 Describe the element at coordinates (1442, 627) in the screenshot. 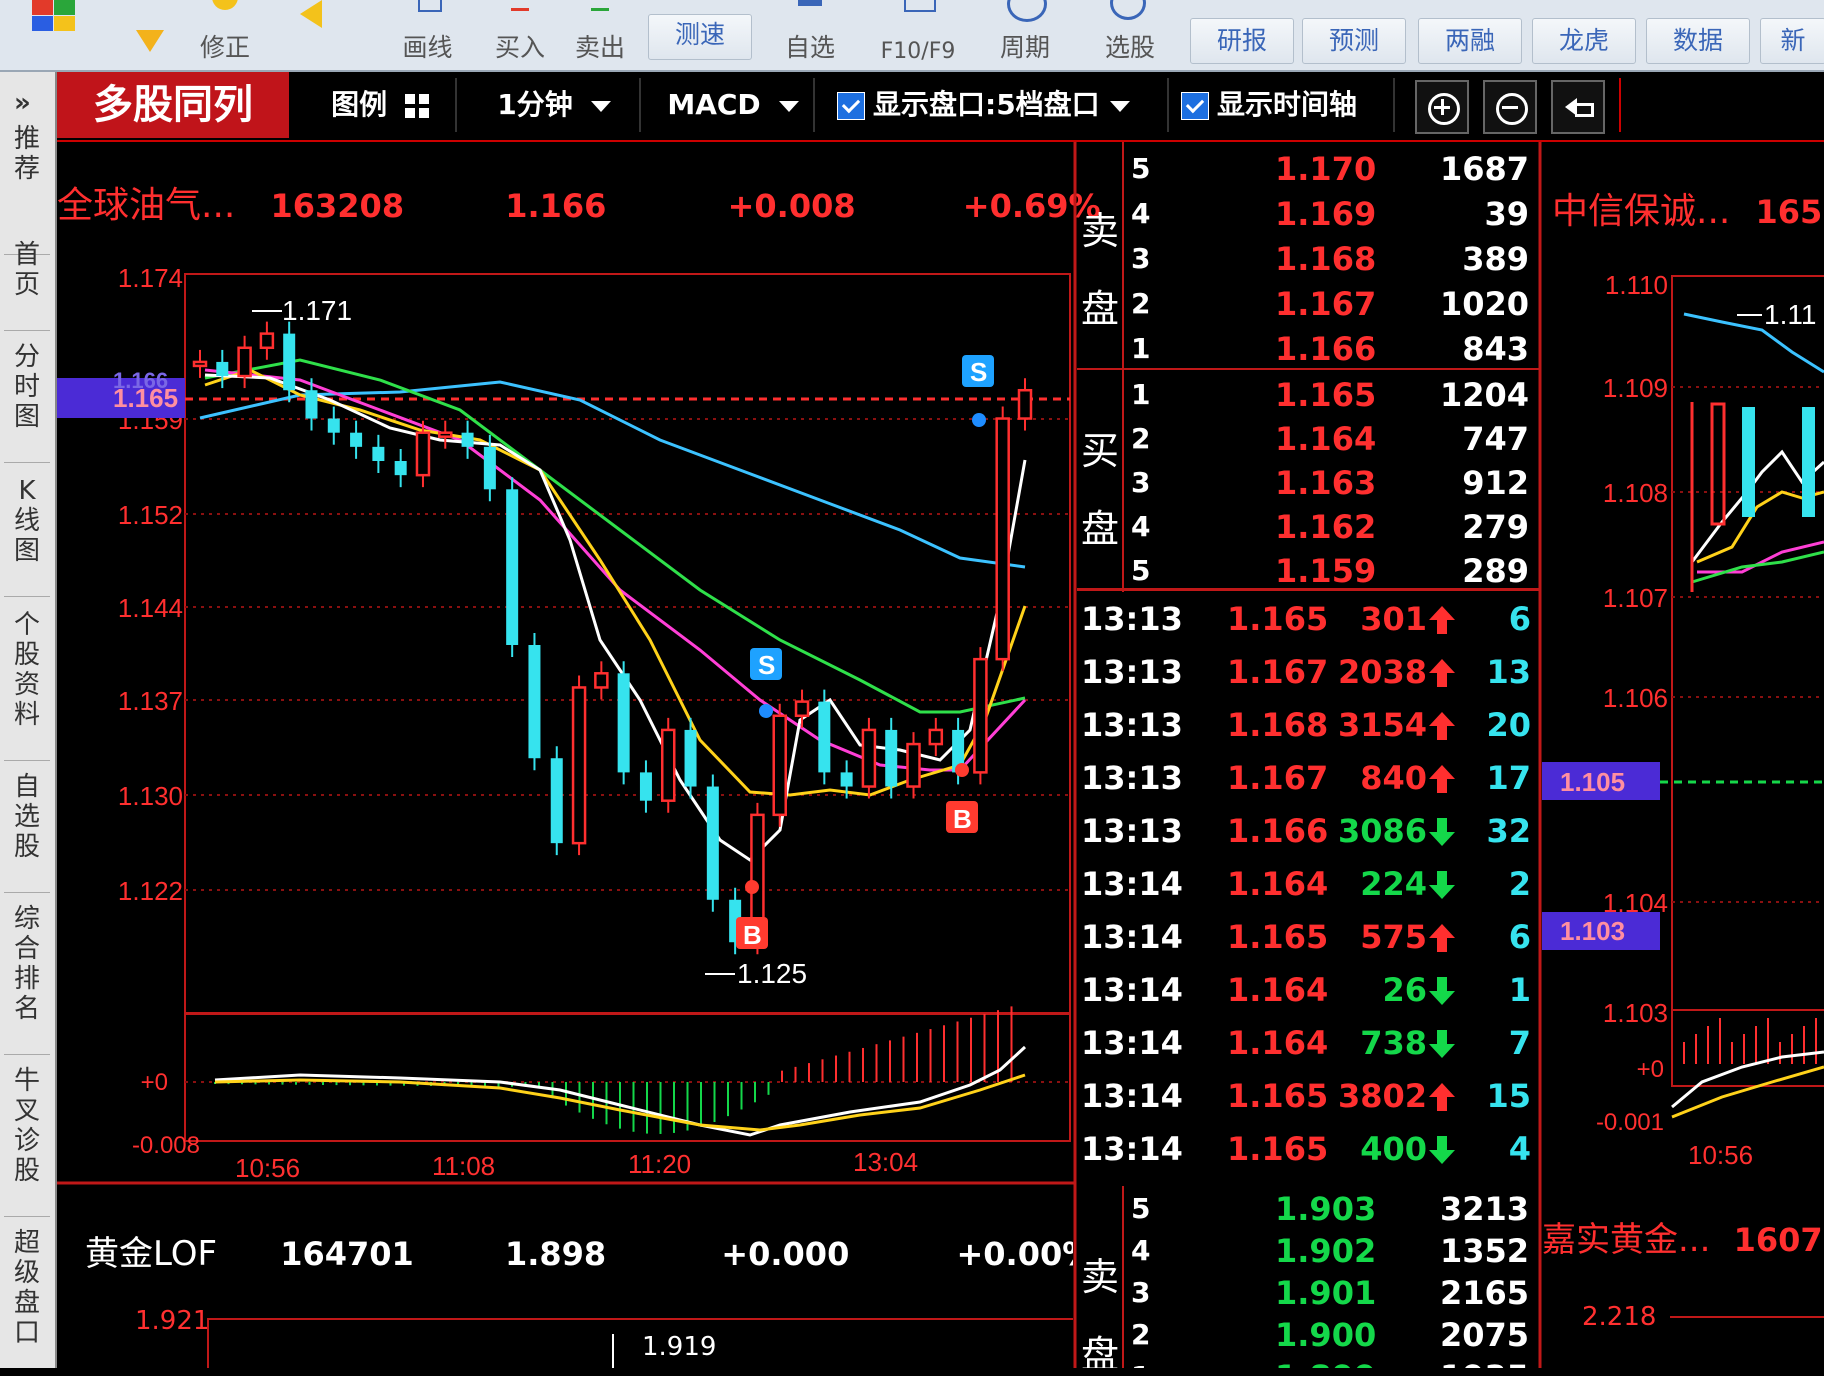

I see `arrow-up-icon` at that location.